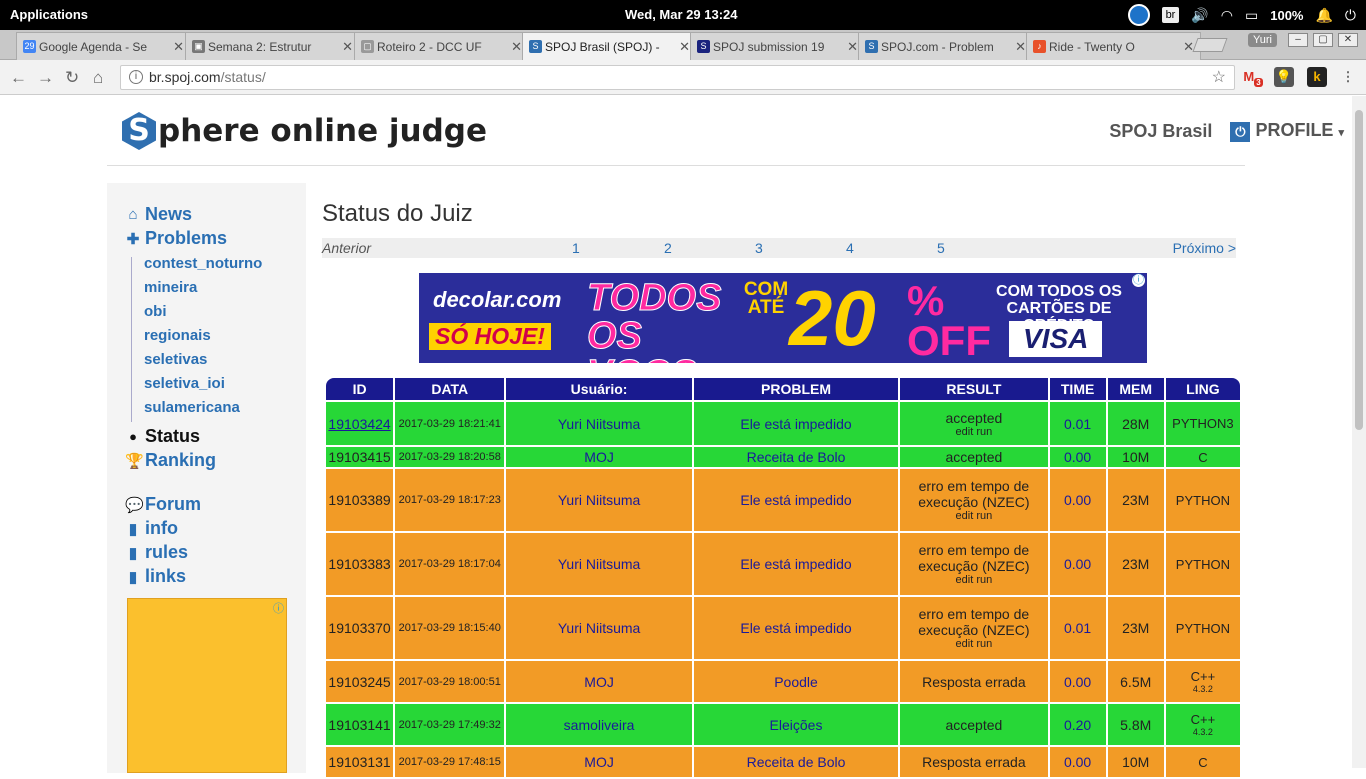  Describe the element at coordinates (1348, 77) in the screenshot. I see `menu-icon: ⋮` at that location.